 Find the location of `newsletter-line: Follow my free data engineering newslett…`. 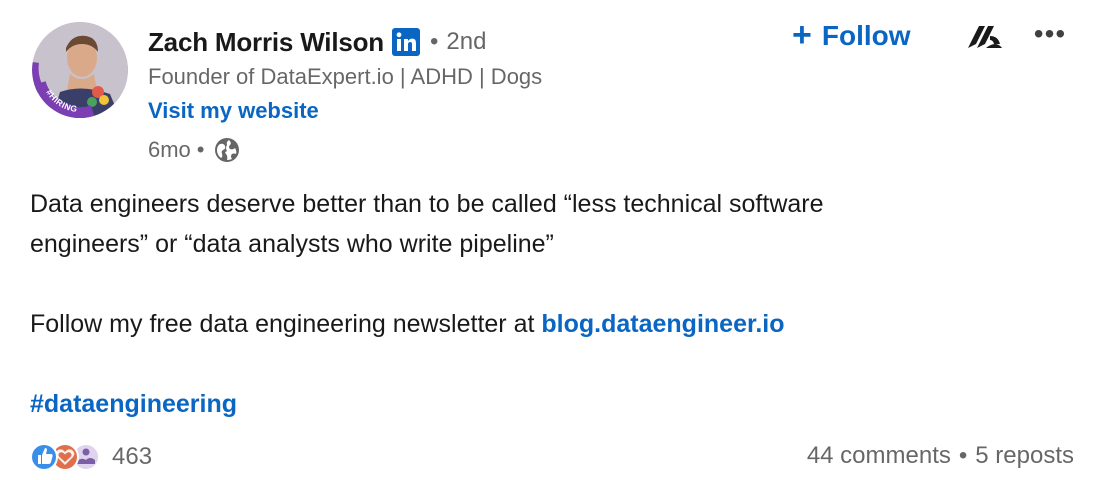

newsletter-line: Follow my free data engineering newslett… is located at coordinates (555, 324).